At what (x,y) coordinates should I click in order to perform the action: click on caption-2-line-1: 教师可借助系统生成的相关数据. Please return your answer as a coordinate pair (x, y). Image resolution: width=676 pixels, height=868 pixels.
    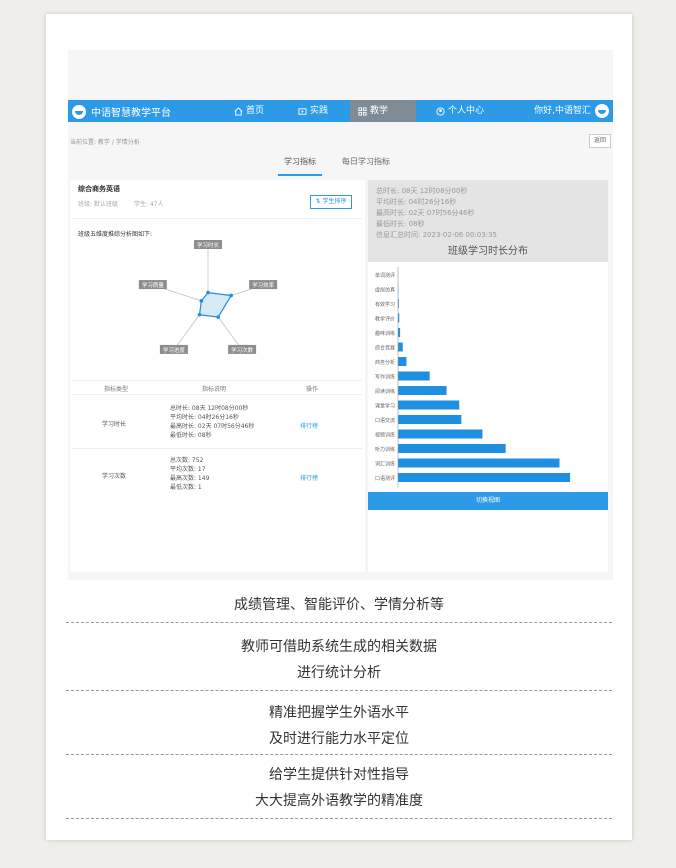
    Looking at the image, I should click on (339, 647).